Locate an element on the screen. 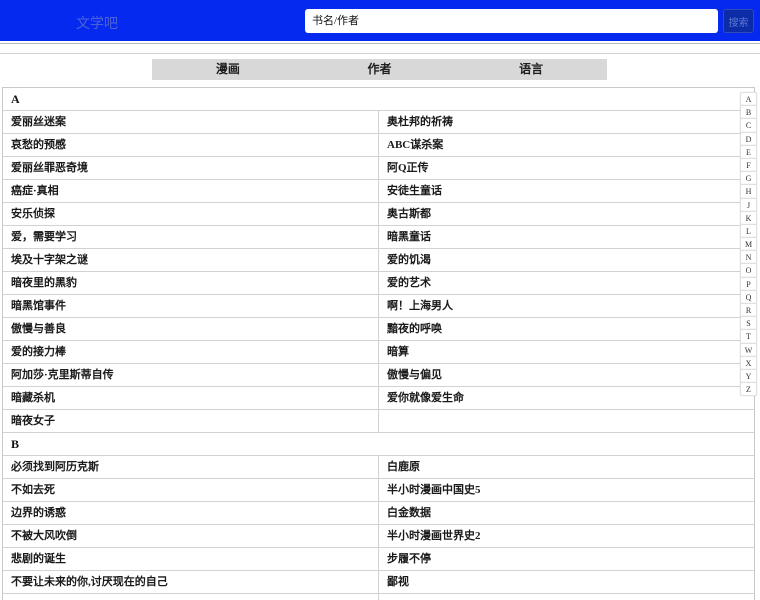  book-title: 不要让未来的你,讨厌现在的自己 is located at coordinates (190, 582).